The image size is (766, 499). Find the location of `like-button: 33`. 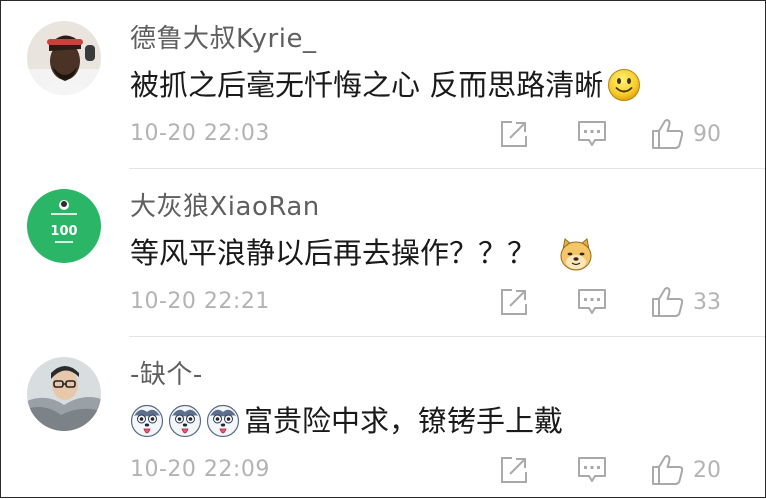

like-button: 33 is located at coordinates (706, 302).